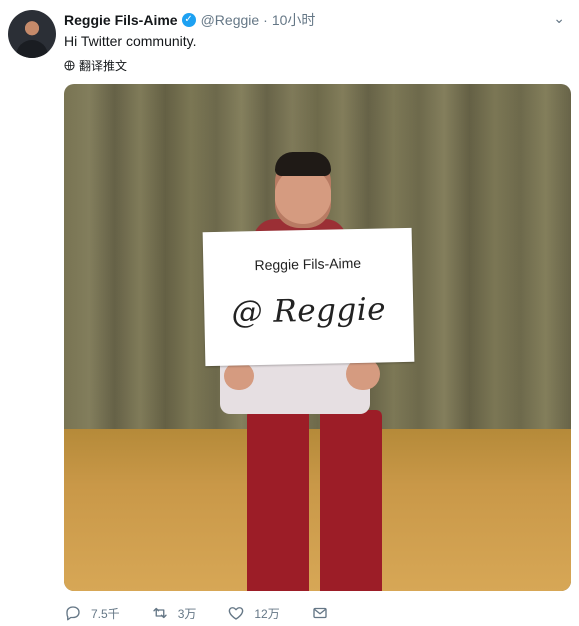 This screenshot has width=579, height=626. What do you see at coordinates (239, 376) in the screenshot?
I see `left-hand` at bounding box center [239, 376].